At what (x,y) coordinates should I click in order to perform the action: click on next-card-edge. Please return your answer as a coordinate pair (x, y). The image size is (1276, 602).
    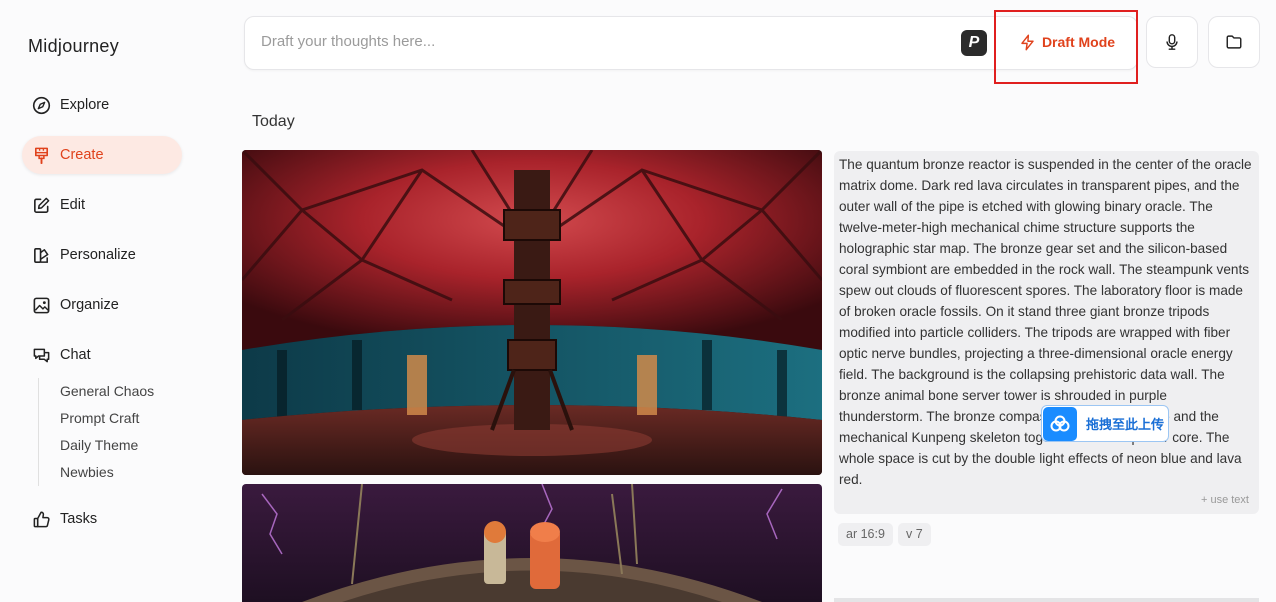
    Looking at the image, I should click on (1046, 600).